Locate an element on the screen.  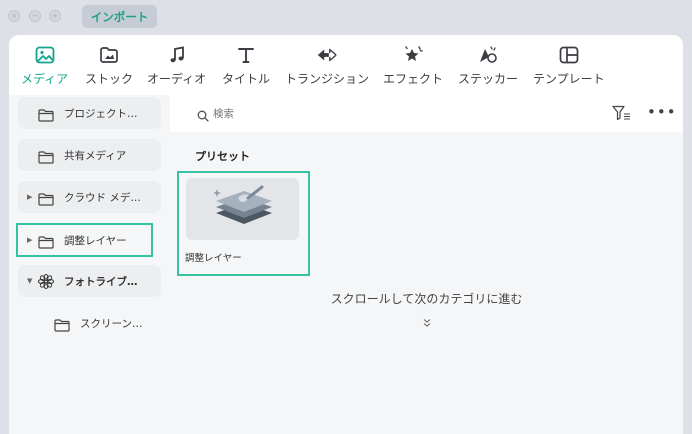
tab-effect: エフェクト is located at coordinates (413, 65).